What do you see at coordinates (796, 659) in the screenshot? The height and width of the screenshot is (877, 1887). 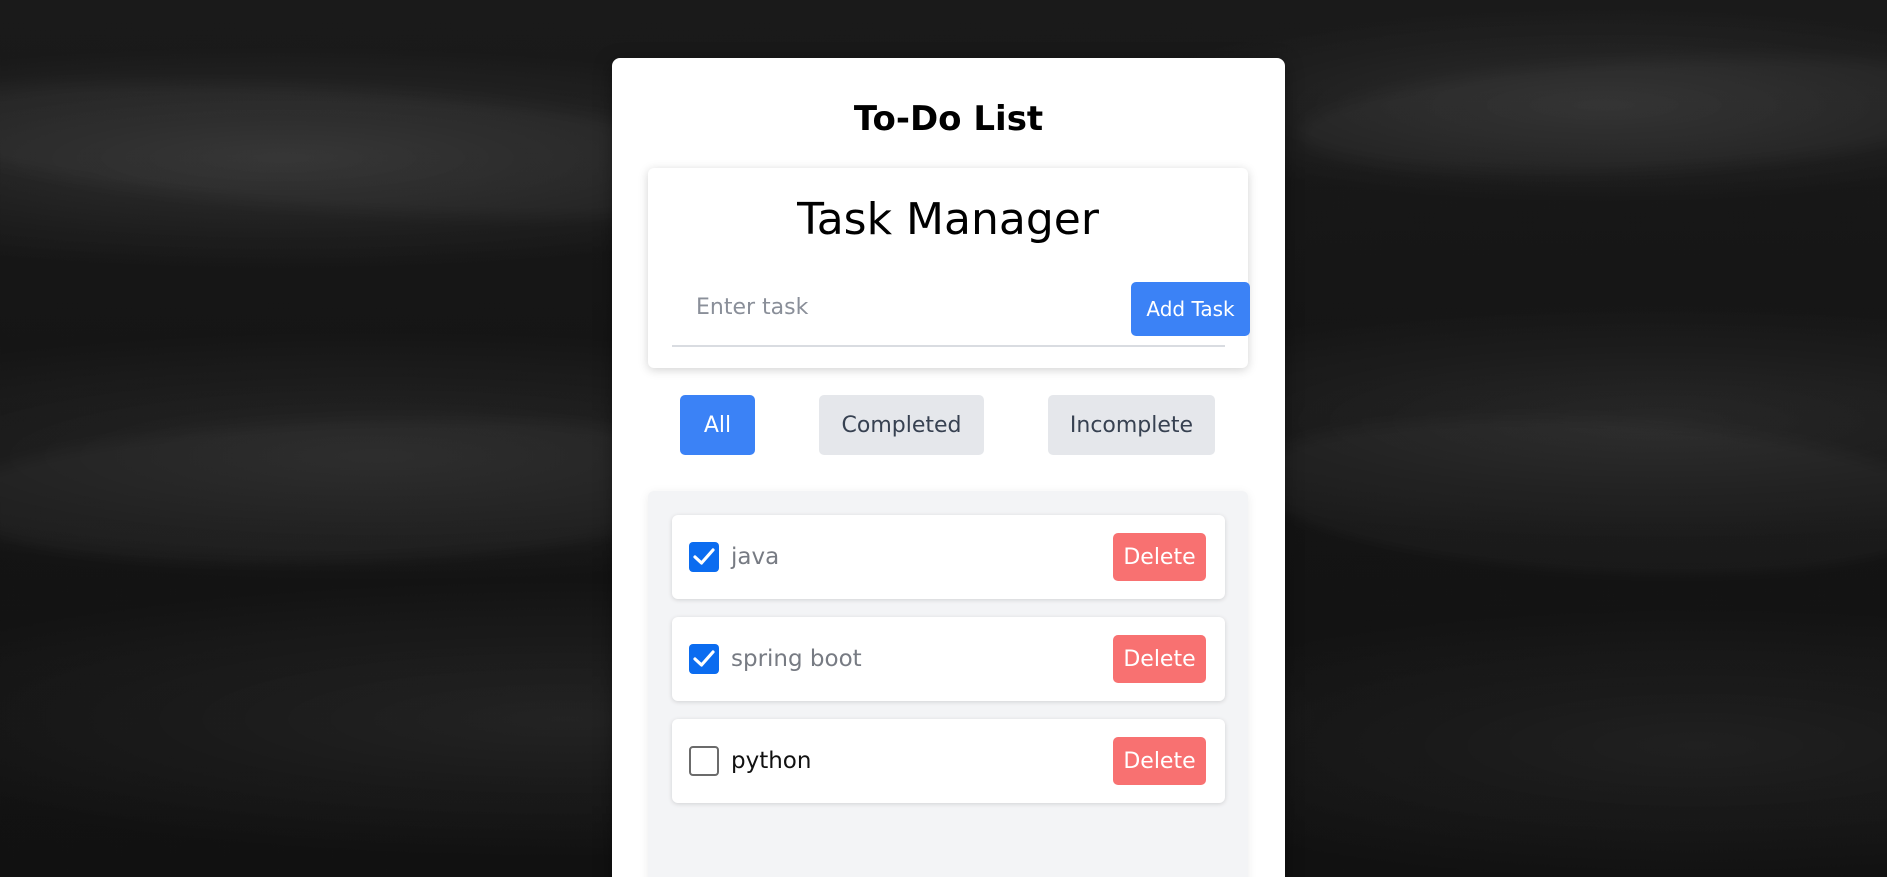 I see `task-label: spring boot` at bounding box center [796, 659].